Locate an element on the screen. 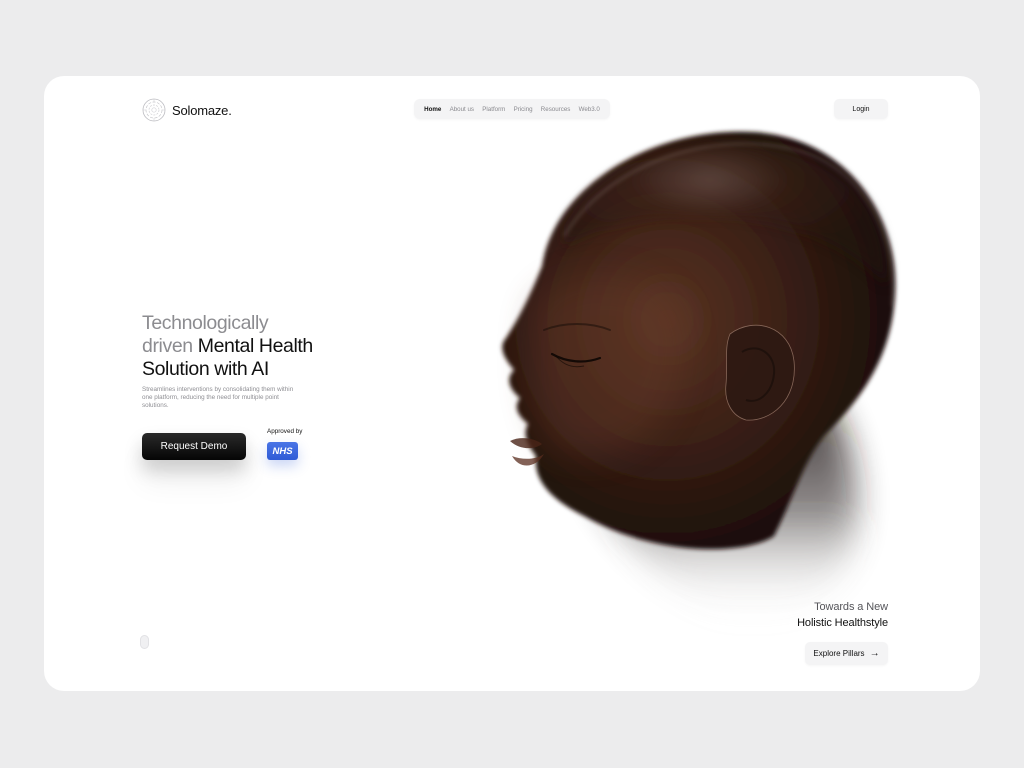 Image resolution: width=1024 pixels, height=768 pixels. nav-item-pricing: Pricing is located at coordinates (523, 109).